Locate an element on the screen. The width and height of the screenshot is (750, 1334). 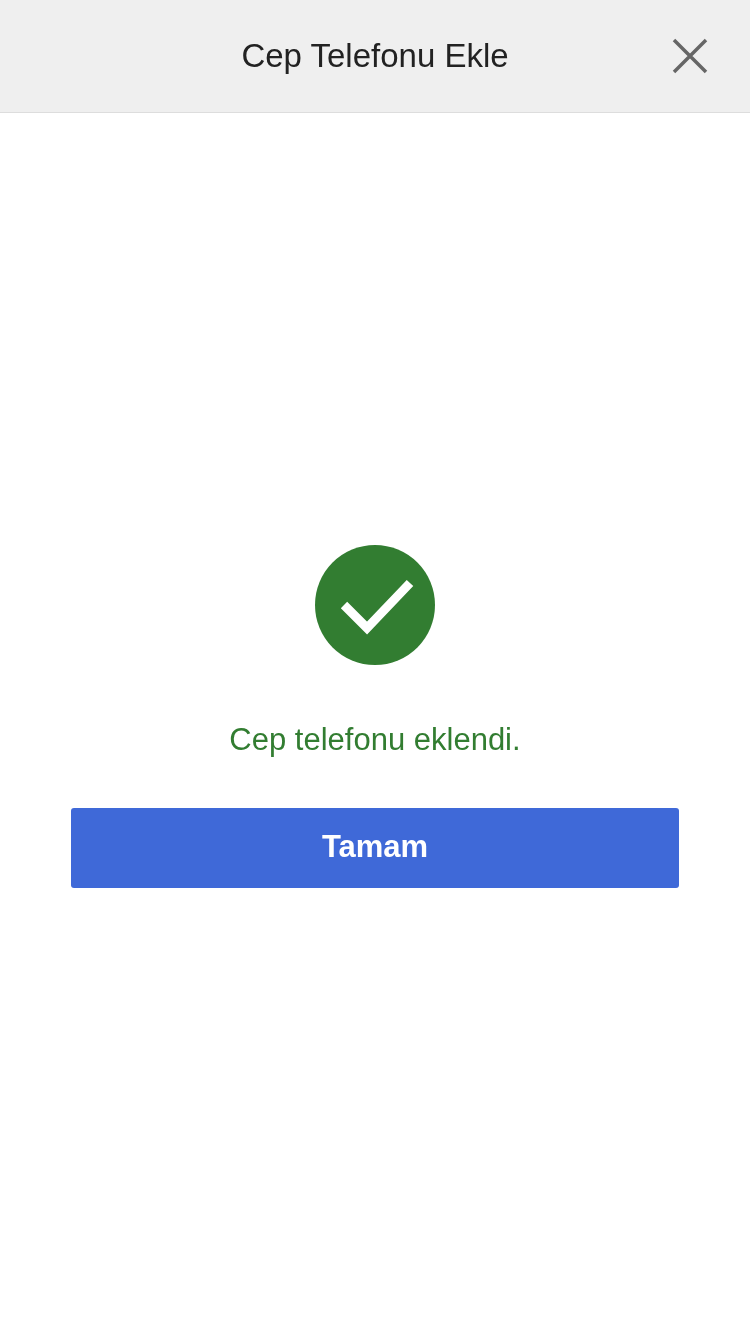
ok-button: Tamam is located at coordinates (375, 847).